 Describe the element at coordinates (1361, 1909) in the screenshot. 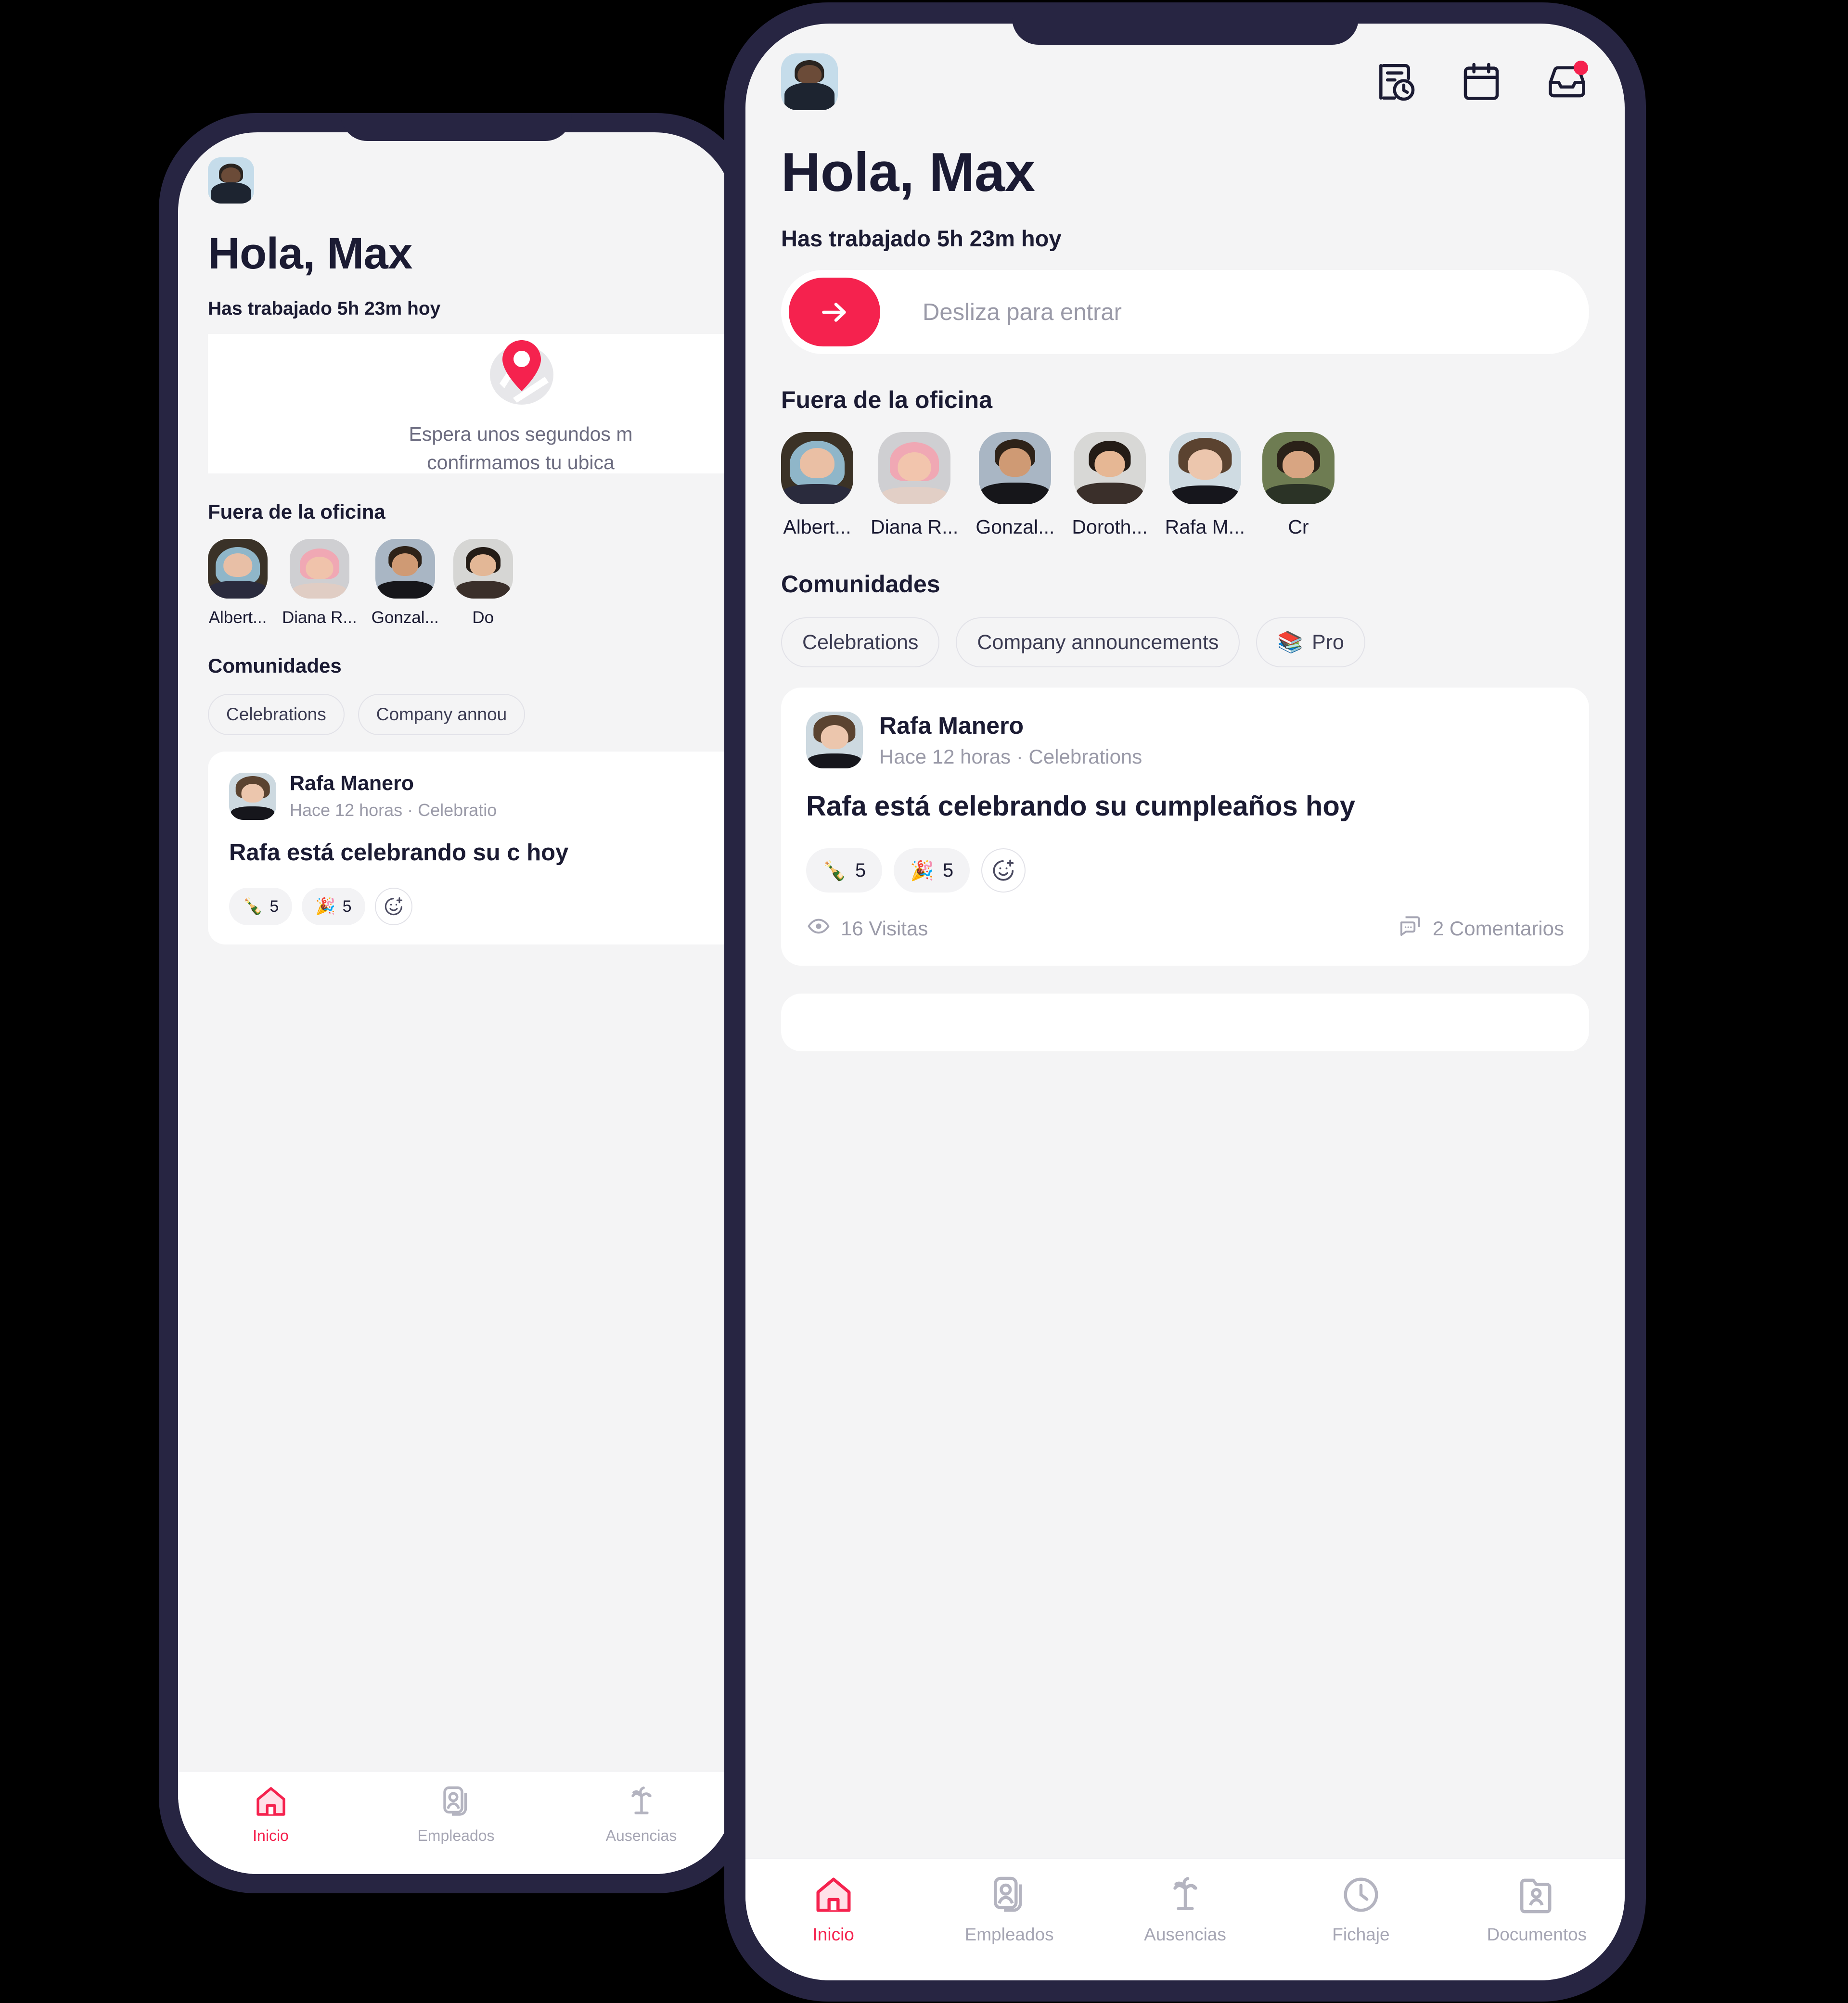

I see `tab-fichaje: Fichaje` at that location.